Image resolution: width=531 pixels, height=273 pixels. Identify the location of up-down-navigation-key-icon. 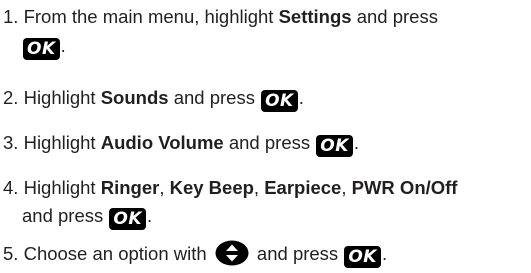
(232, 256).